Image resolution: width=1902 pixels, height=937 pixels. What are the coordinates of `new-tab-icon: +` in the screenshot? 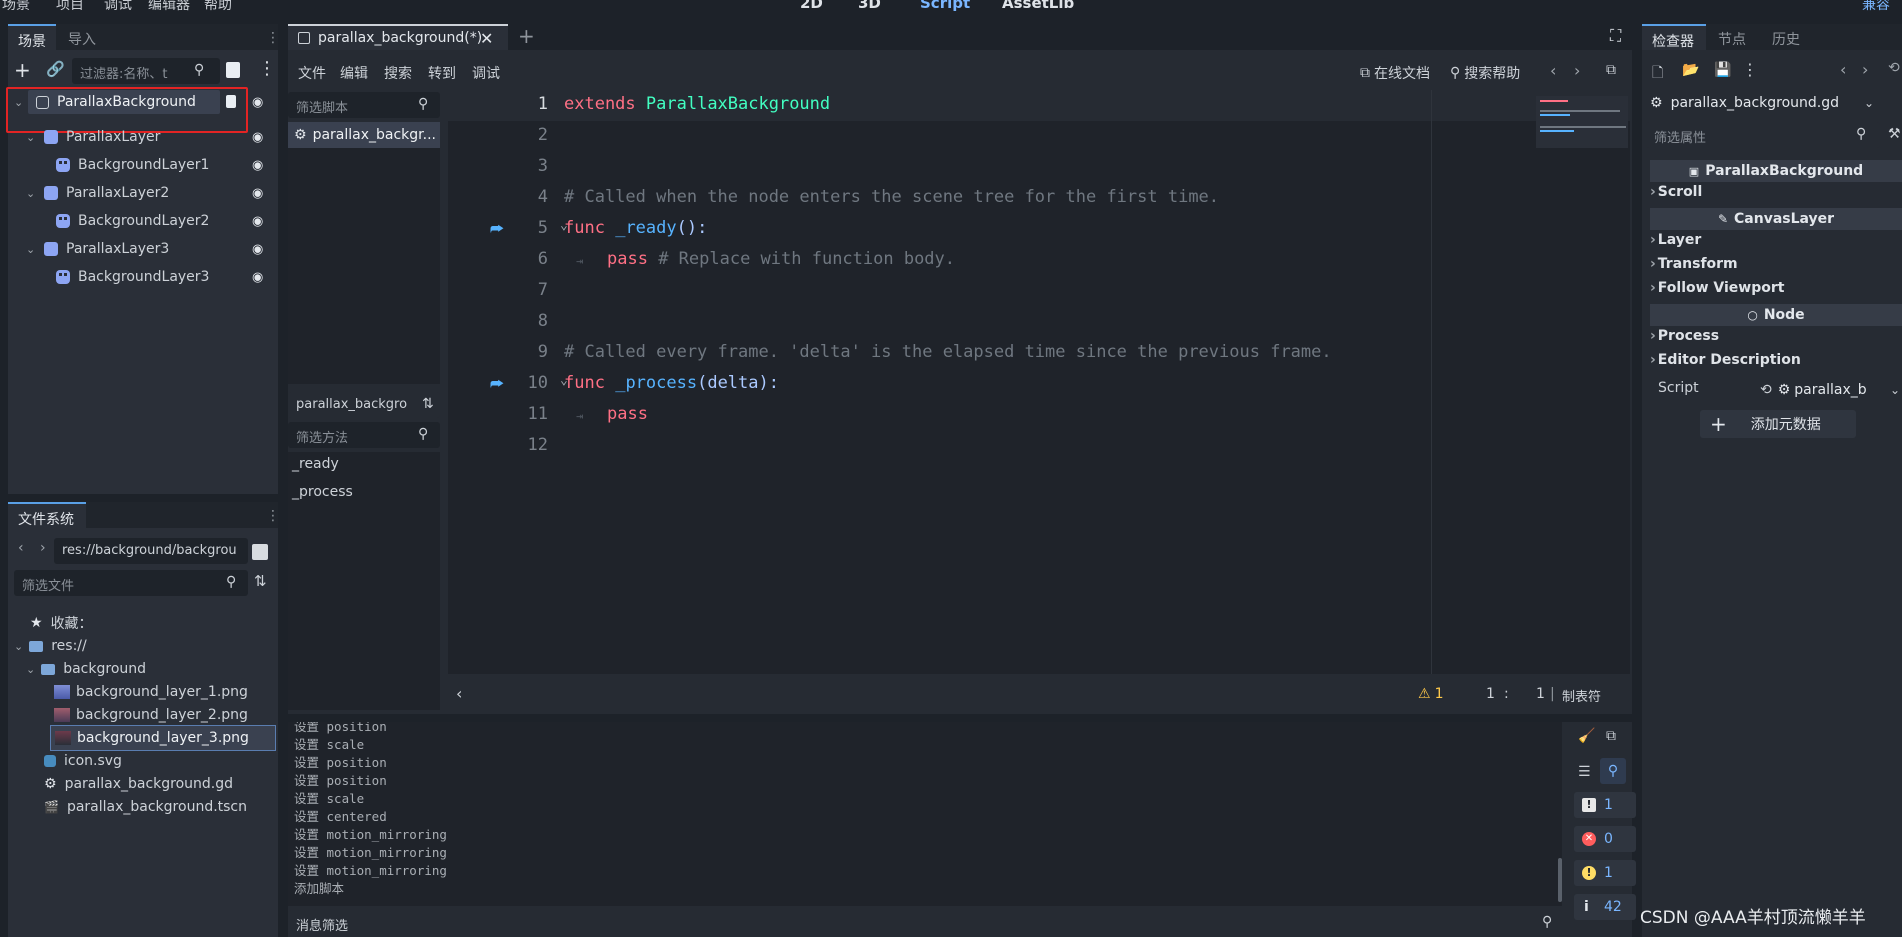 It's located at (526, 36).